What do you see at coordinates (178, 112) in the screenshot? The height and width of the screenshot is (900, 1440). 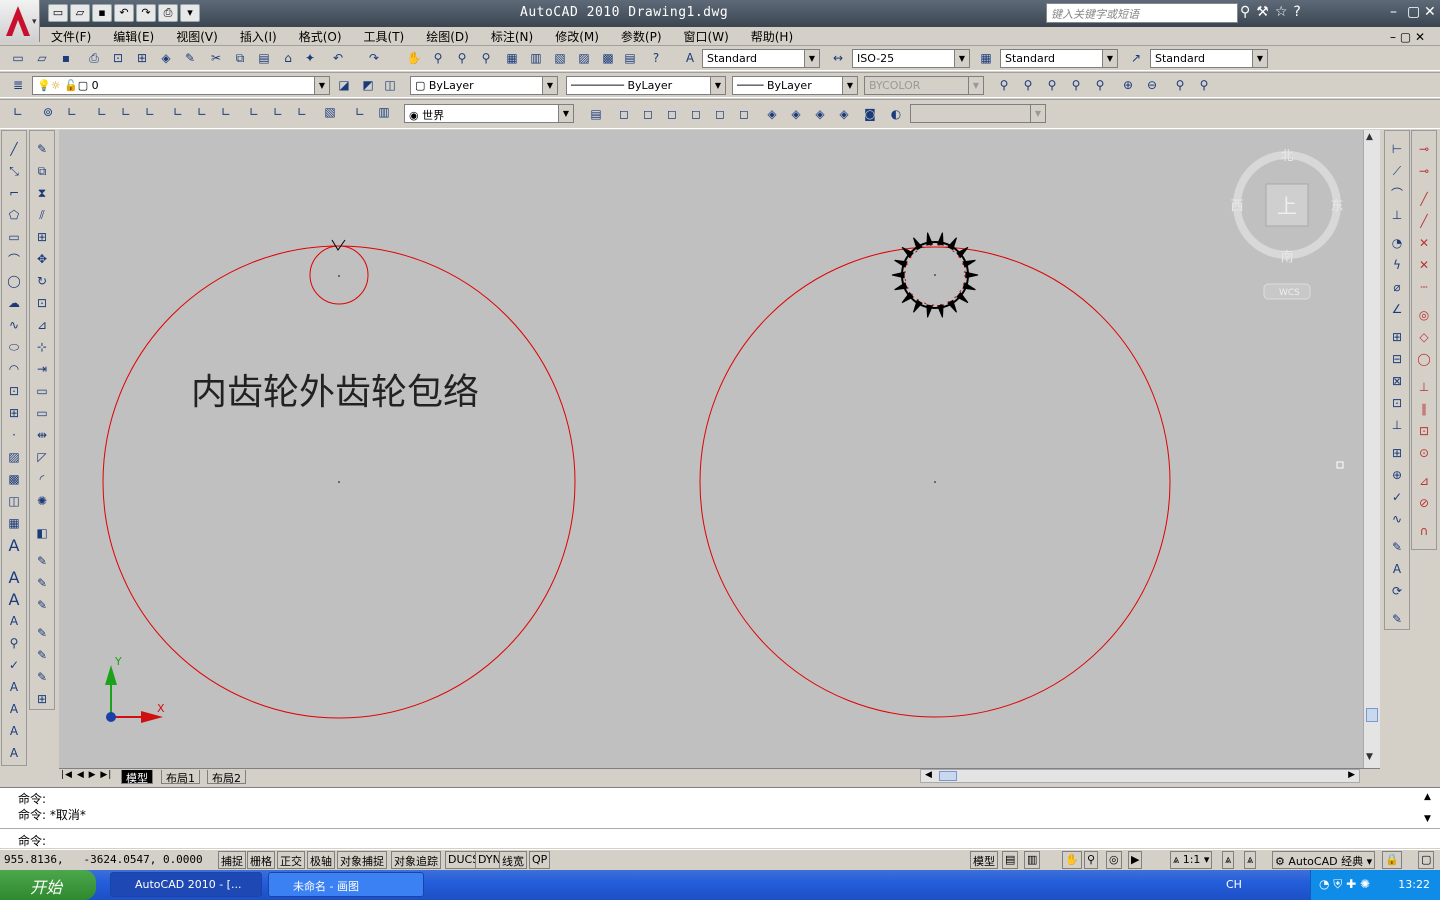 I see `ucs-origin-icon: ∟` at bounding box center [178, 112].